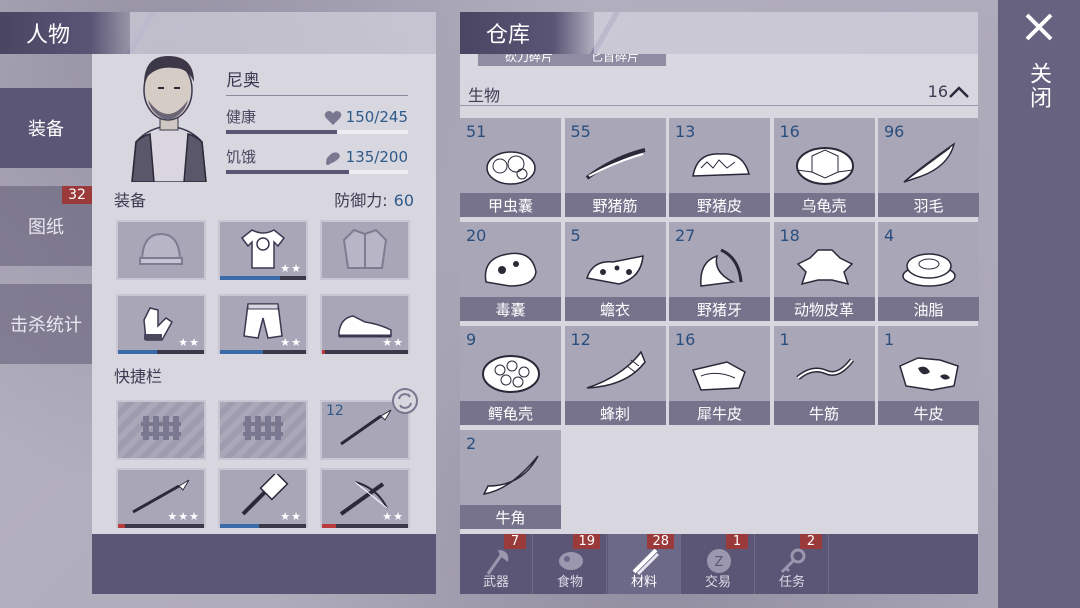 The height and width of the screenshot is (608, 1080). I want to click on coat-icon, so click(365, 250).